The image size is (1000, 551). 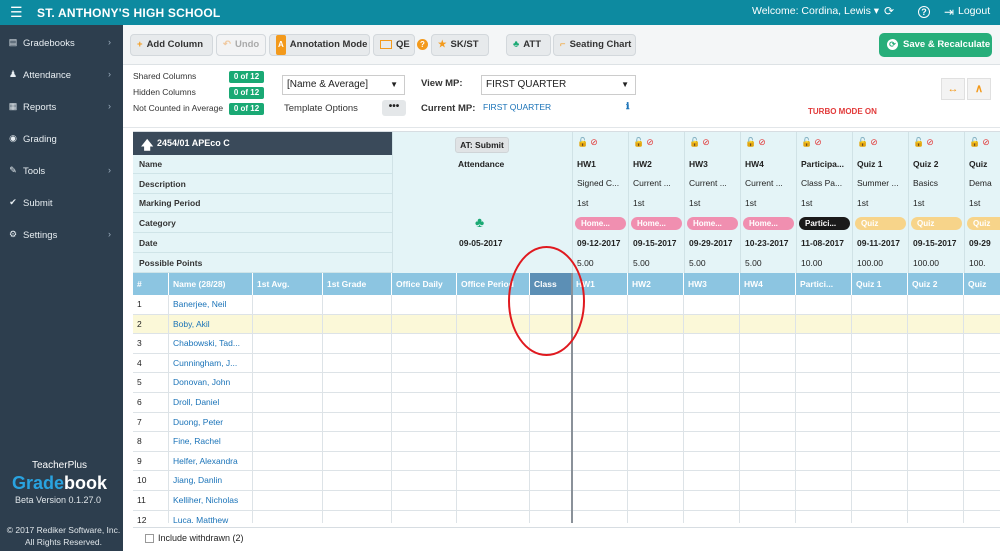 I want to click on column-header: Quiz 2, so click(x=936, y=284).